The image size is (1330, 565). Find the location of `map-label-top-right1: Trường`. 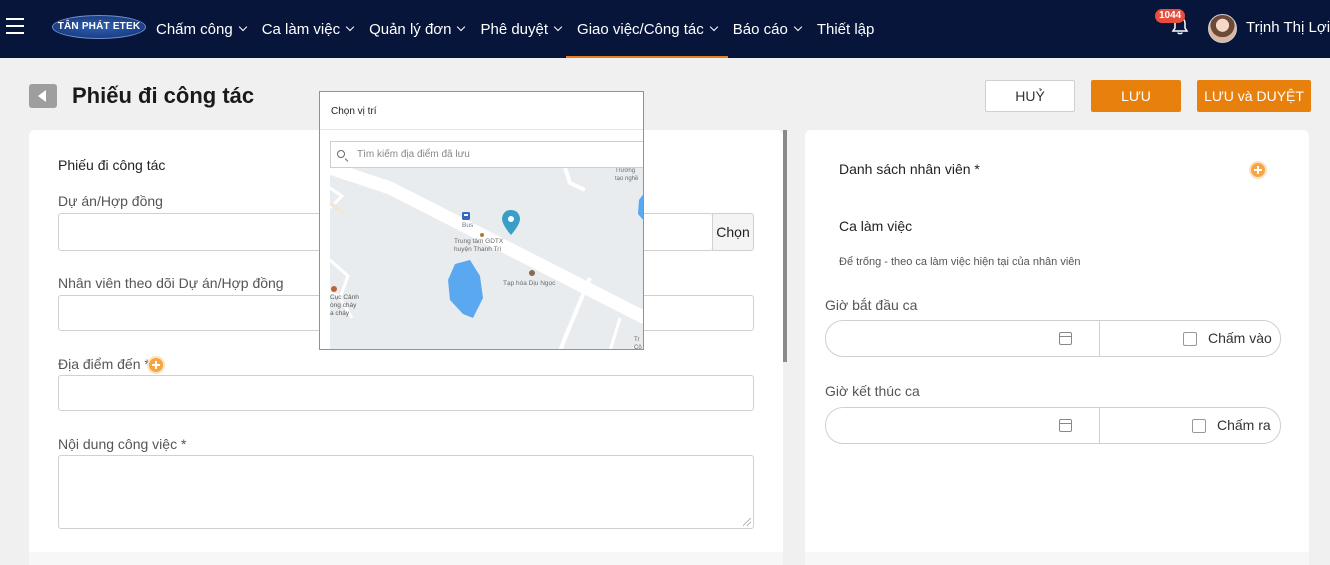

map-label-top-right1: Trường is located at coordinates (625, 171).